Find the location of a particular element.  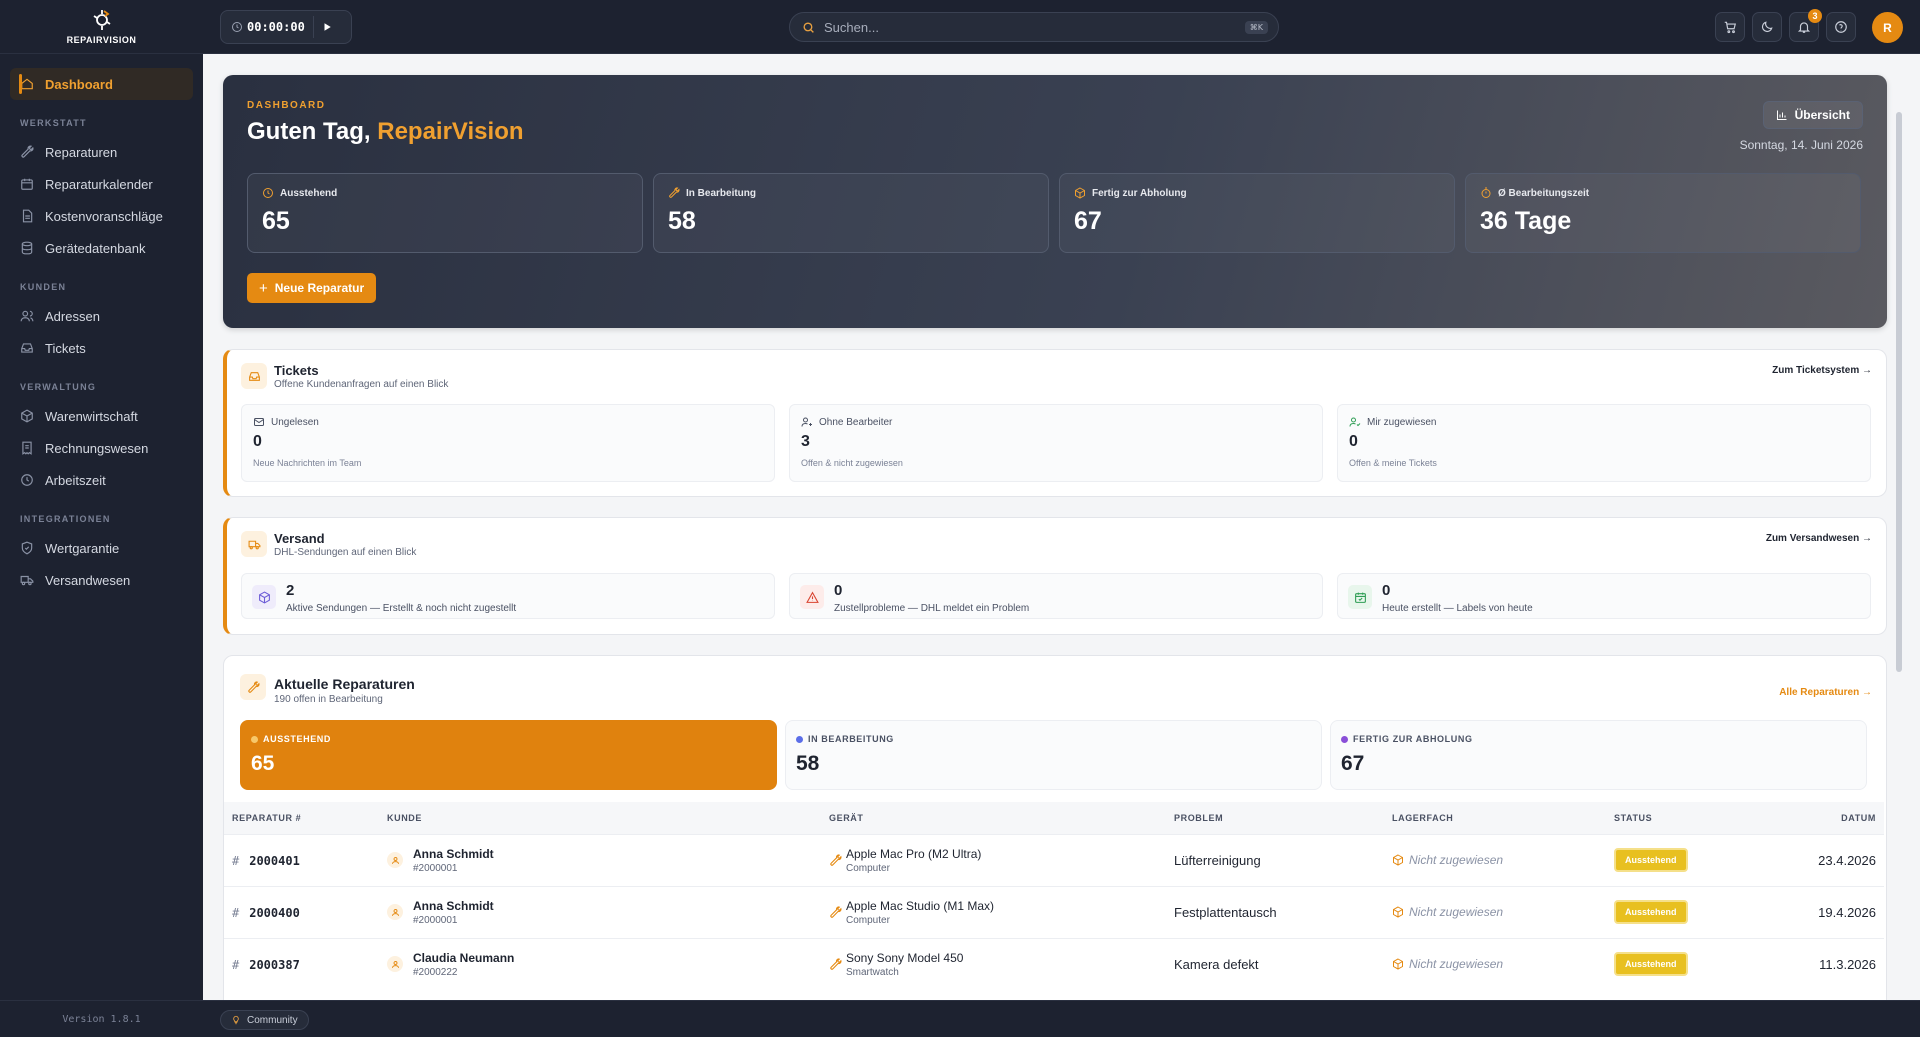

sidebar-item-label: Kostenvoranschläge is located at coordinates (104, 216).